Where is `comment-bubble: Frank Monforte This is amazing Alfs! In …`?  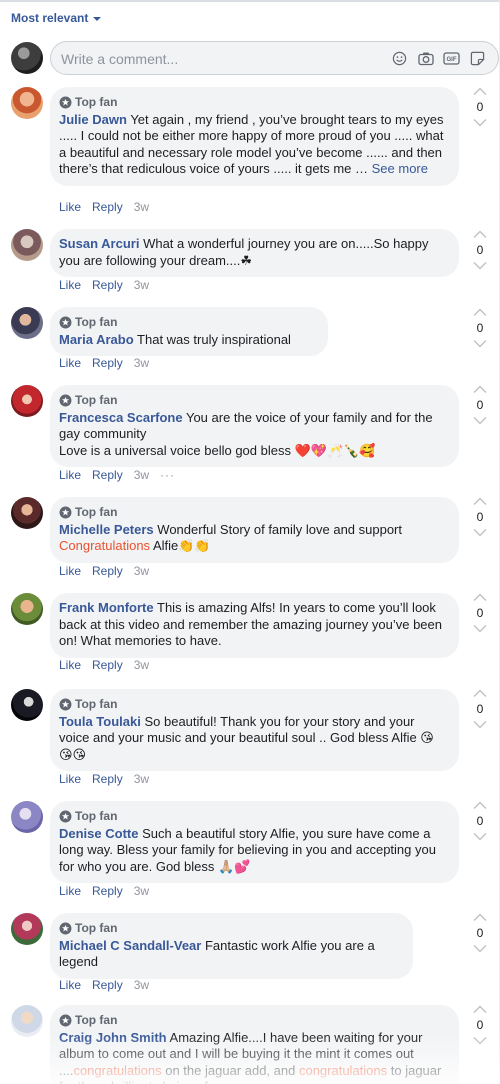
comment-bubble: Frank Monforte This is amazing Alfs! In … is located at coordinates (254, 625).